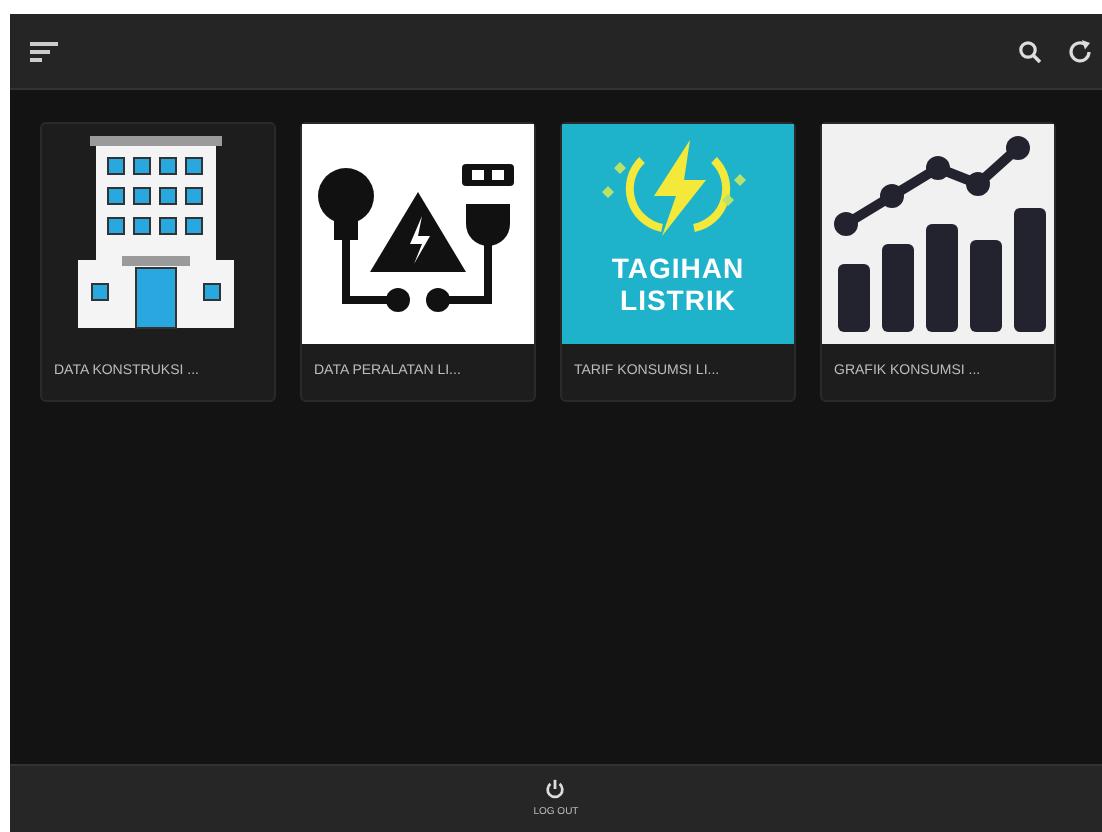 This screenshot has height=832, width=1102. I want to click on menu-icon, so click(44, 51).